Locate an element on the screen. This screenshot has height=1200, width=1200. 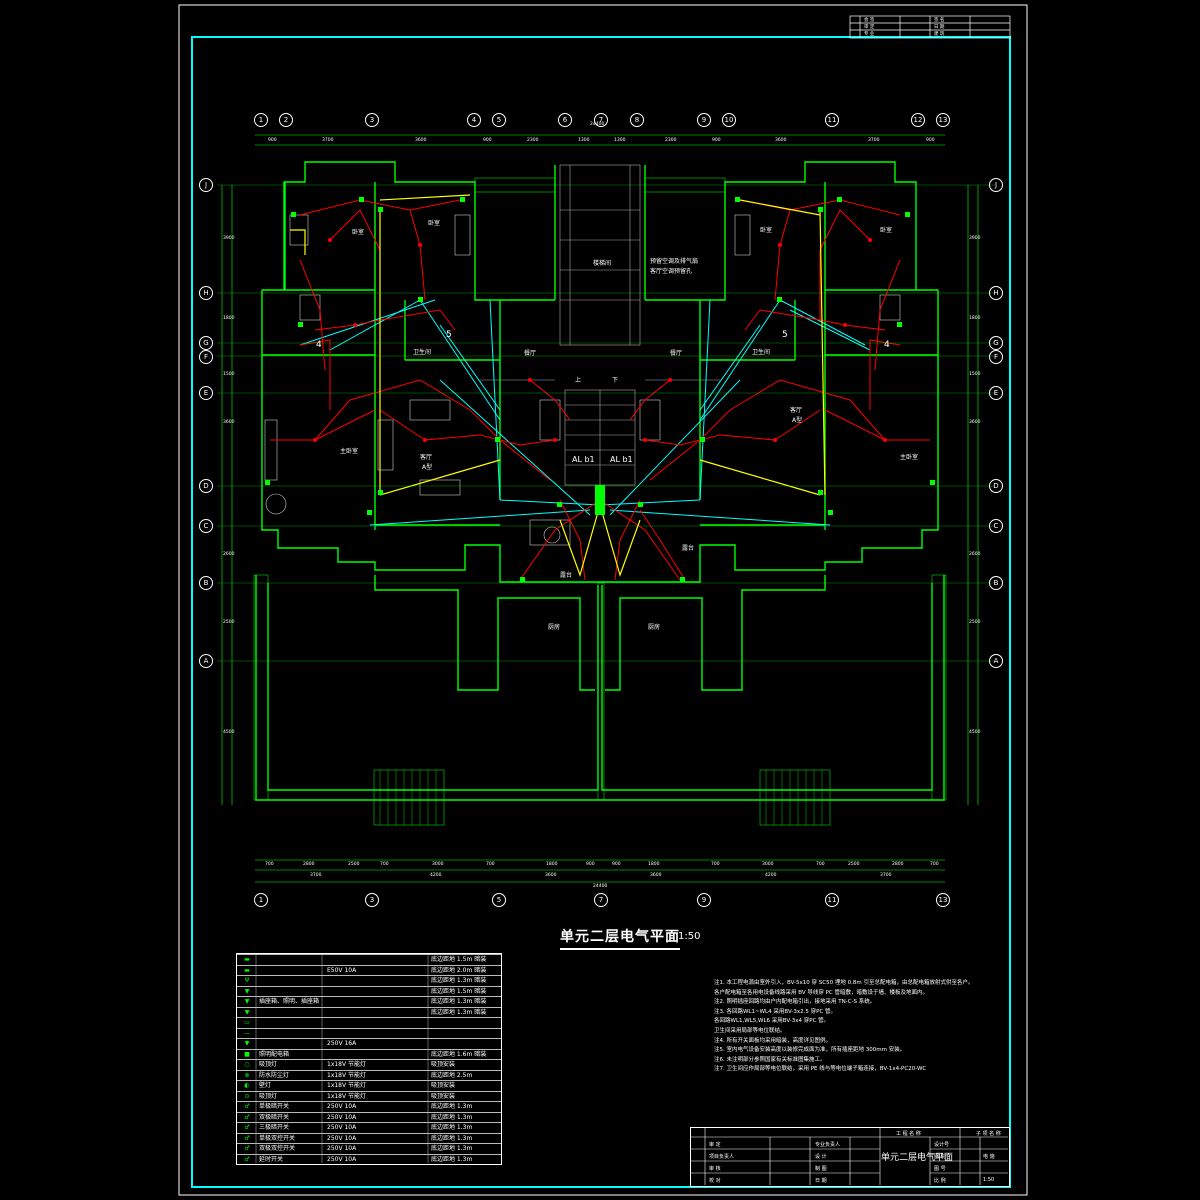
dim-top-total: 24400 is located at coordinates (597, 124).